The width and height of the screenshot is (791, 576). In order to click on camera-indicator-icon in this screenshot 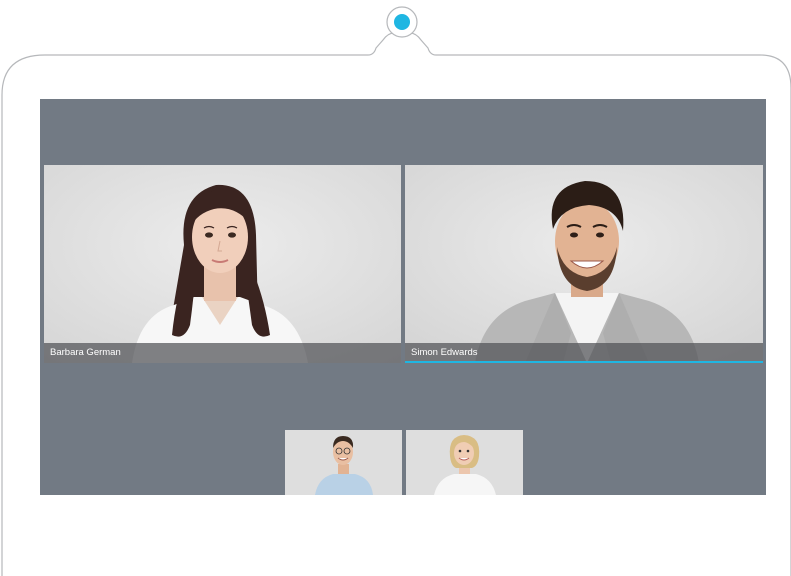, I will do `click(402, 22)`.